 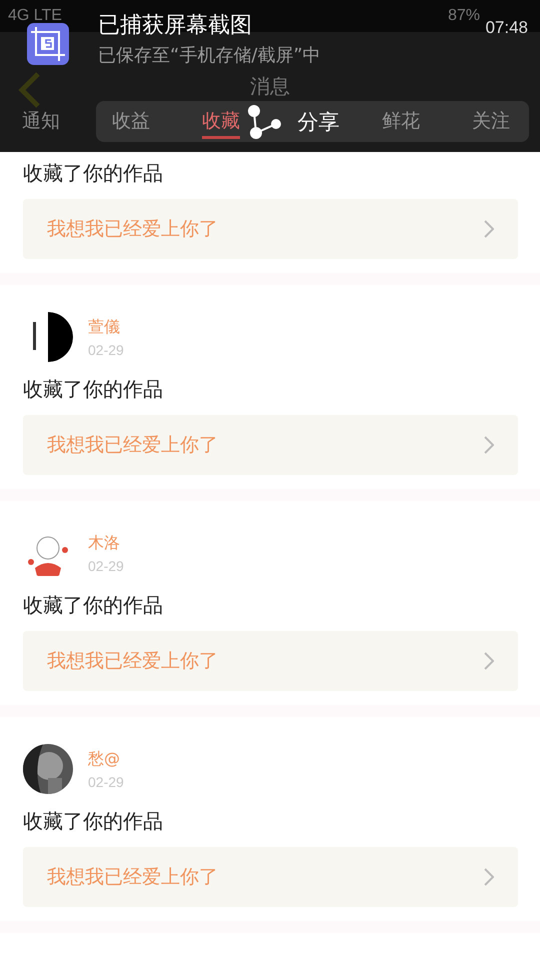 I want to click on user-name: 愁@, so click(x=106, y=759).